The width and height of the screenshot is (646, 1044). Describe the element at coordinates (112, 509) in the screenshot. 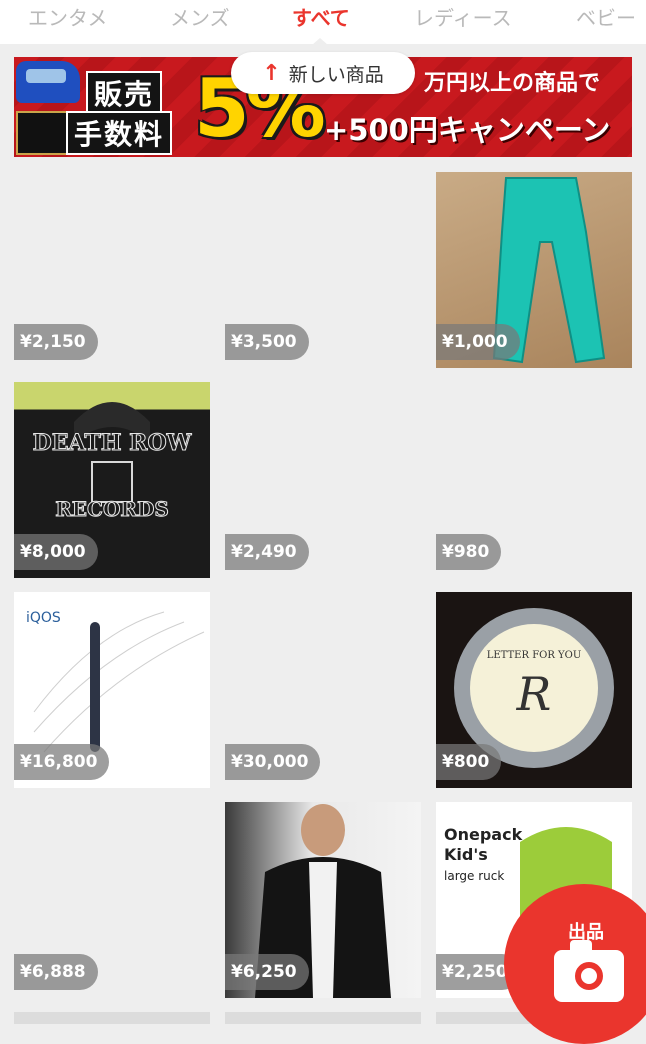

I see `hoodie-print-bottom: RECORDS` at that location.